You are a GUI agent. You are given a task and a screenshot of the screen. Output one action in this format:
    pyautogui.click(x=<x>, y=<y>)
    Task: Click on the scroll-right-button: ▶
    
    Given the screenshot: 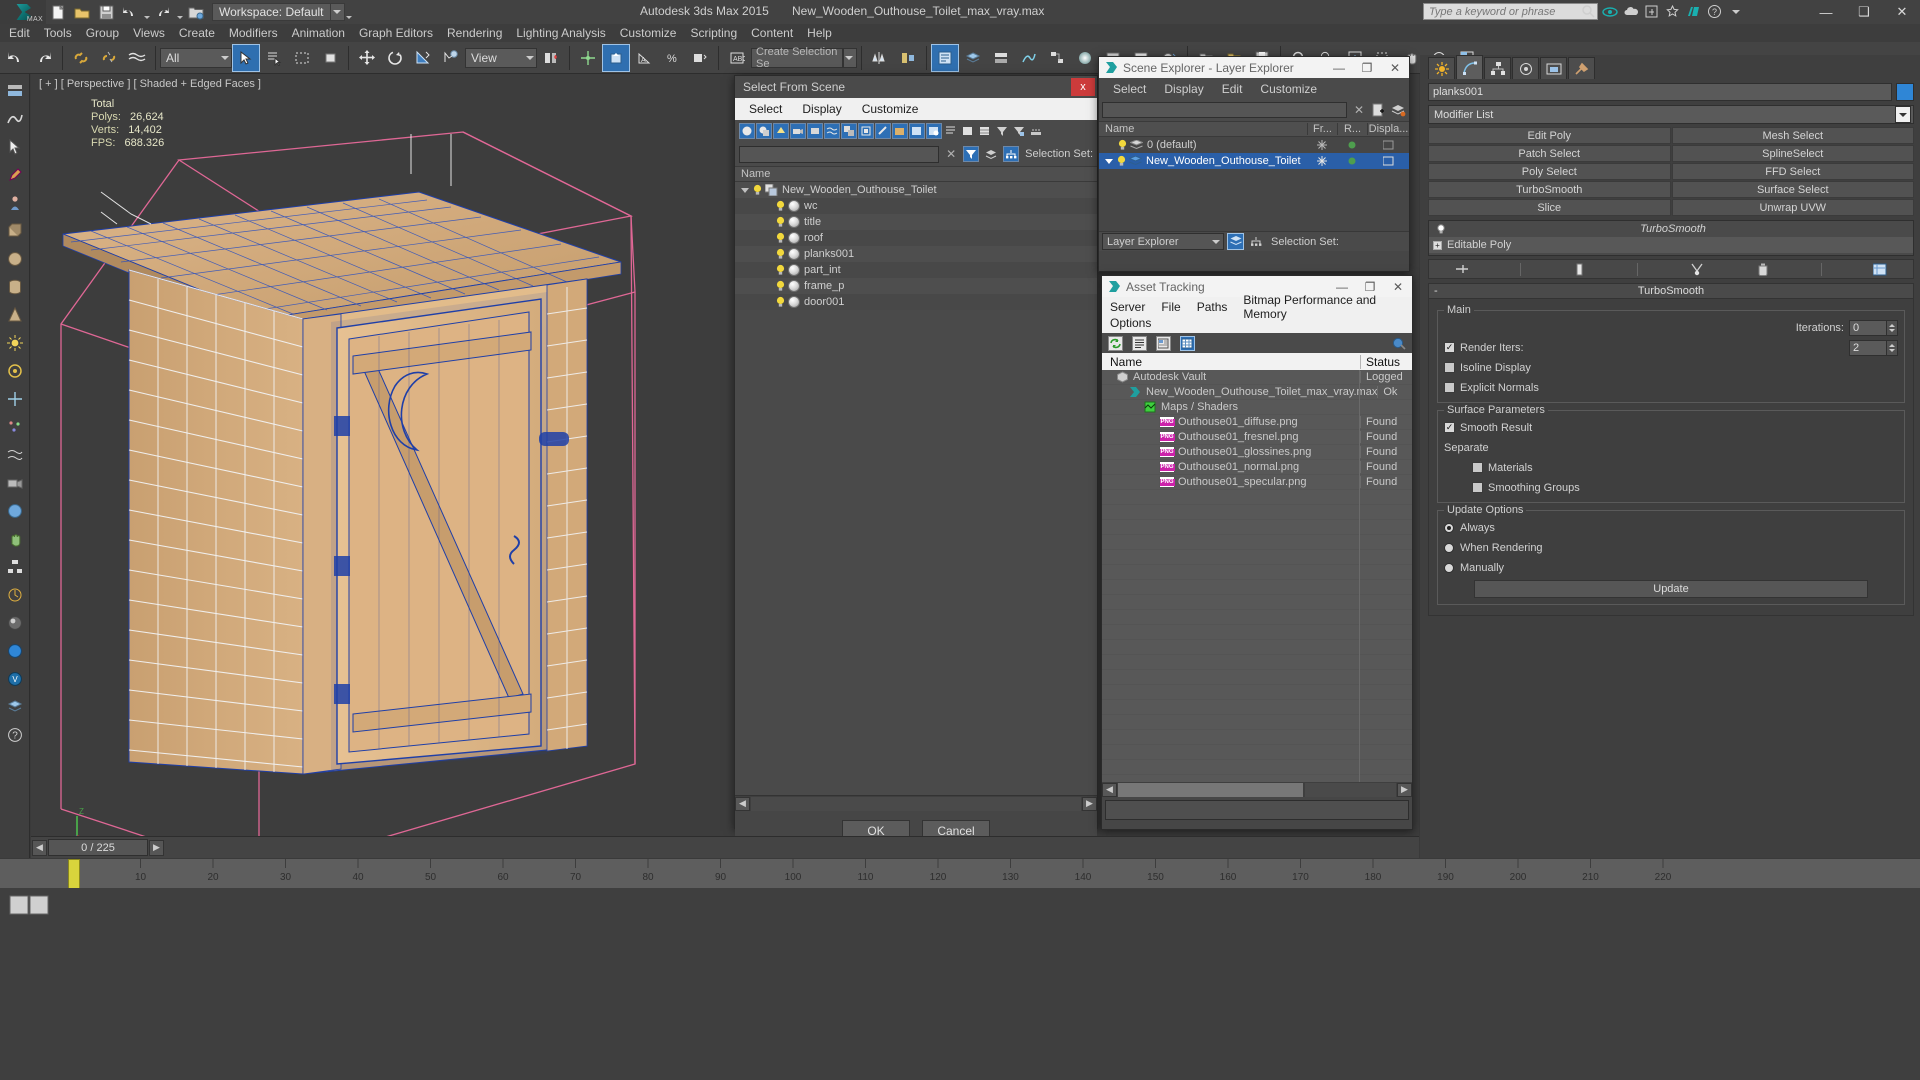 What is the action you would take?
    pyautogui.click(x=1404, y=789)
    